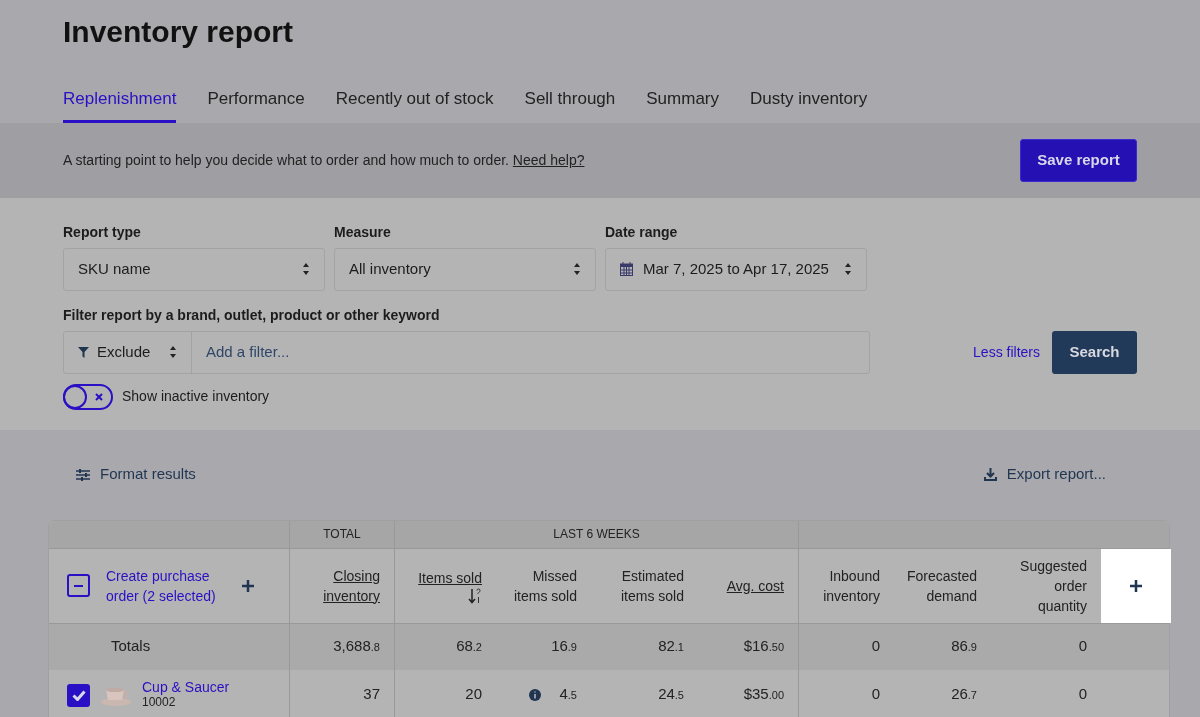 The image size is (1200, 717). What do you see at coordinates (83, 474) in the screenshot?
I see `sliders-icon` at bounding box center [83, 474].